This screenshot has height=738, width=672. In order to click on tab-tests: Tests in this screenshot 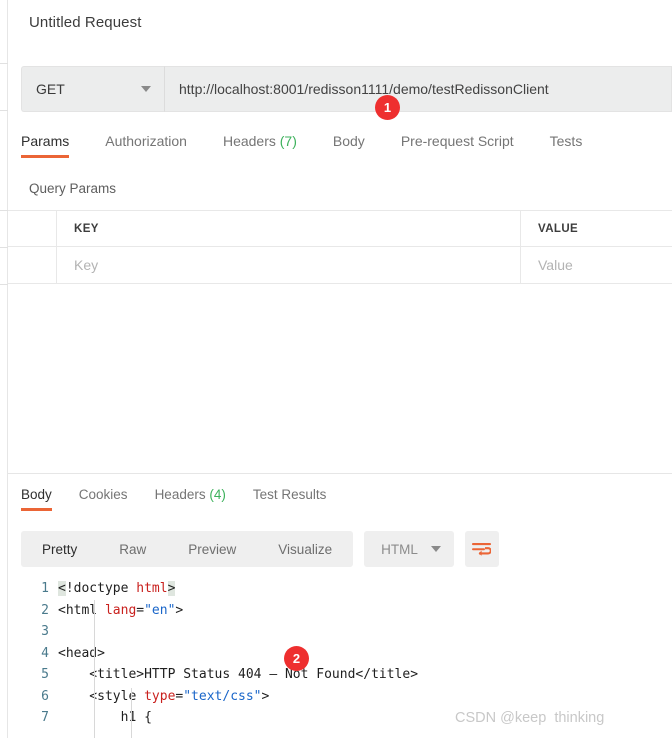, I will do `click(566, 145)`.